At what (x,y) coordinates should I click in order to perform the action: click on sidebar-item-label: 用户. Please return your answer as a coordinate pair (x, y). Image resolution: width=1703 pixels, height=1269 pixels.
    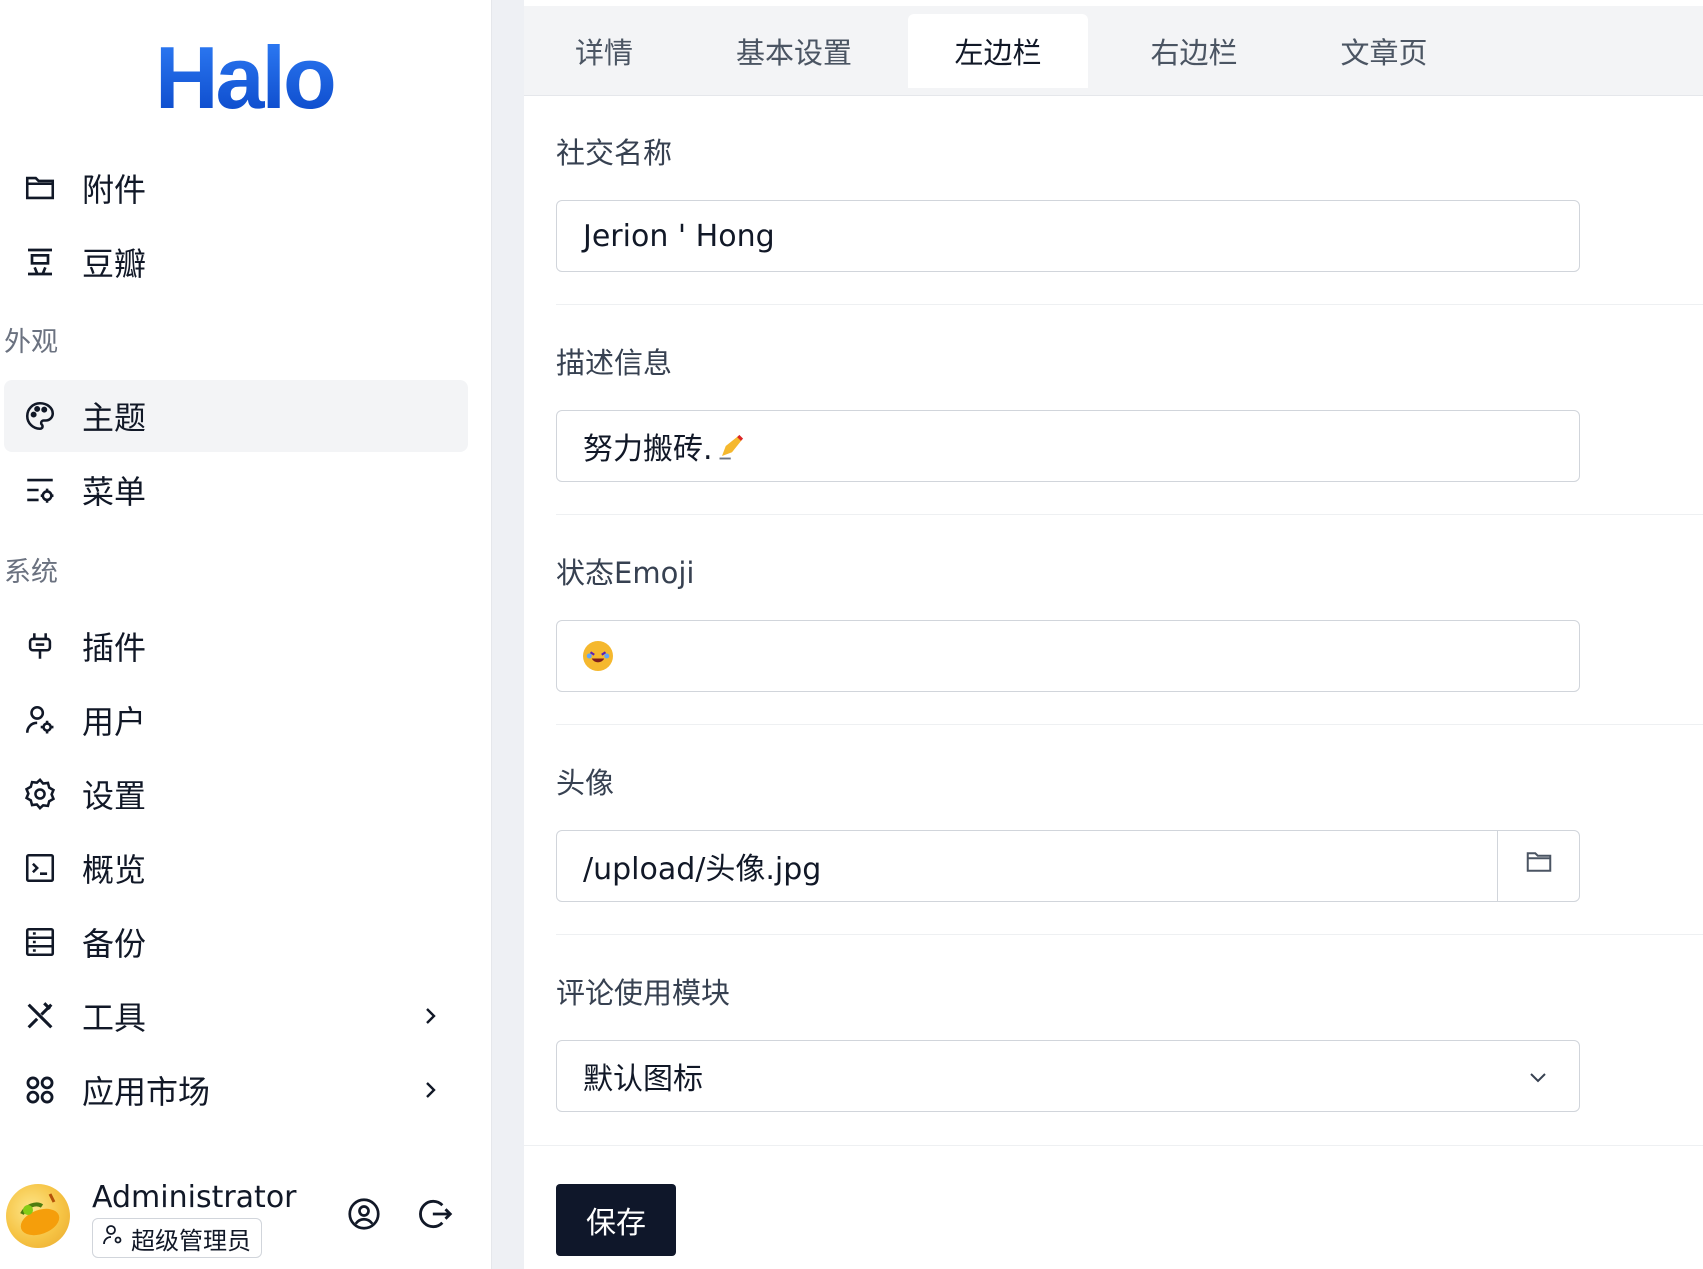
    Looking at the image, I should click on (114, 722).